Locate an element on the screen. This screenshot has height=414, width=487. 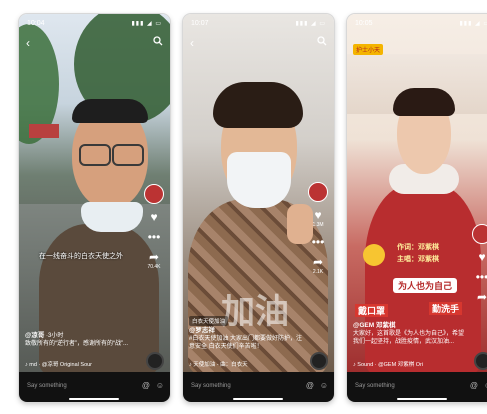
woman-hair is located at coordinates (424, 102).